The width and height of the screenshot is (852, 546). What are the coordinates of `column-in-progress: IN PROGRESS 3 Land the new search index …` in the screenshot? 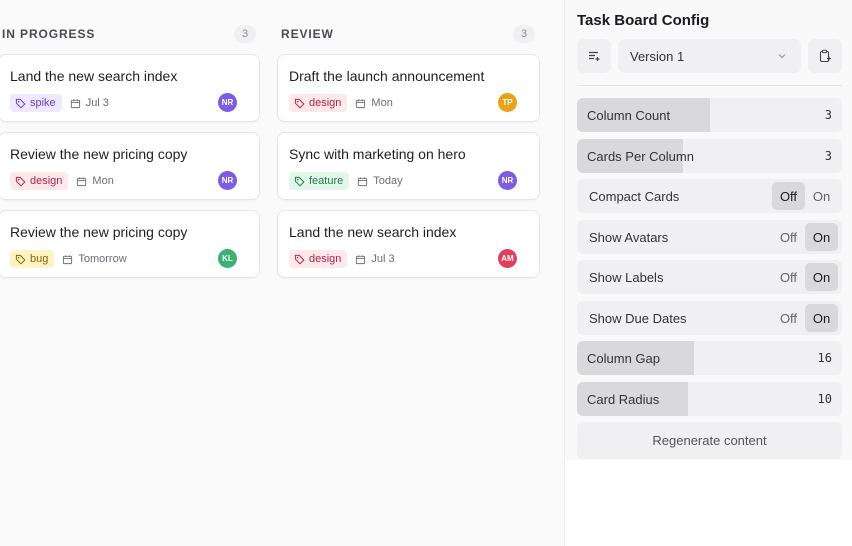 It's located at (130, 155).